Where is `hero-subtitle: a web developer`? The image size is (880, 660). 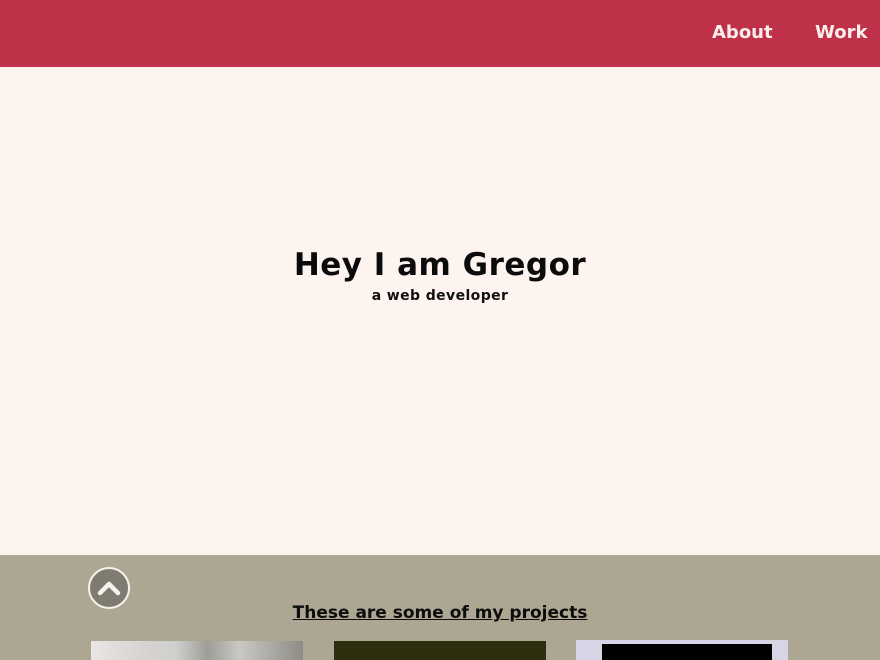
hero-subtitle: a web developer is located at coordinates (440, 296).